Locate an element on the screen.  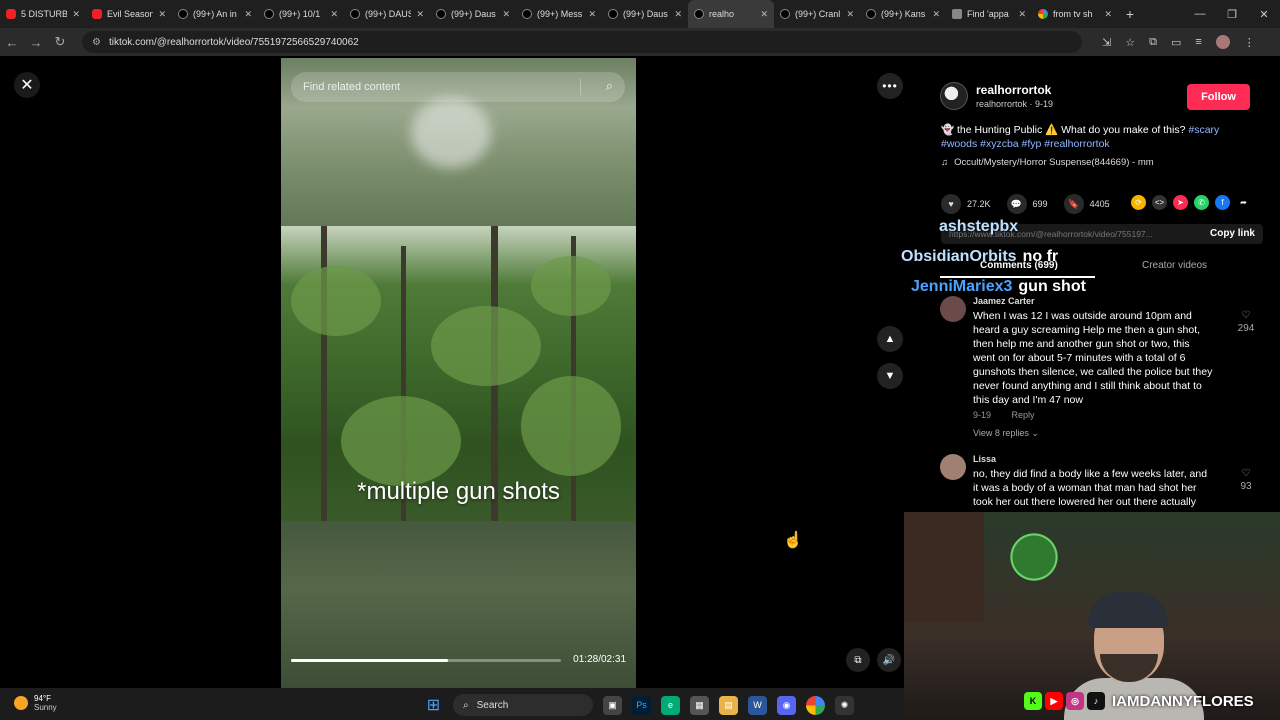
browser-tab: (99+) An in ✕ is located at coordinates (215, 14).